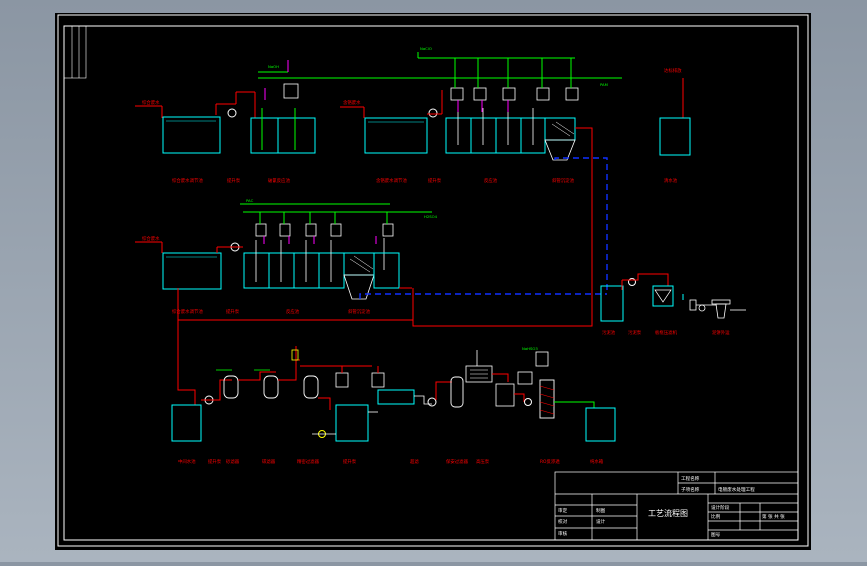  Describe the element at coordinates (350, 461) in the screenshot. I see `label-row3-6: 提升泵` at that location.